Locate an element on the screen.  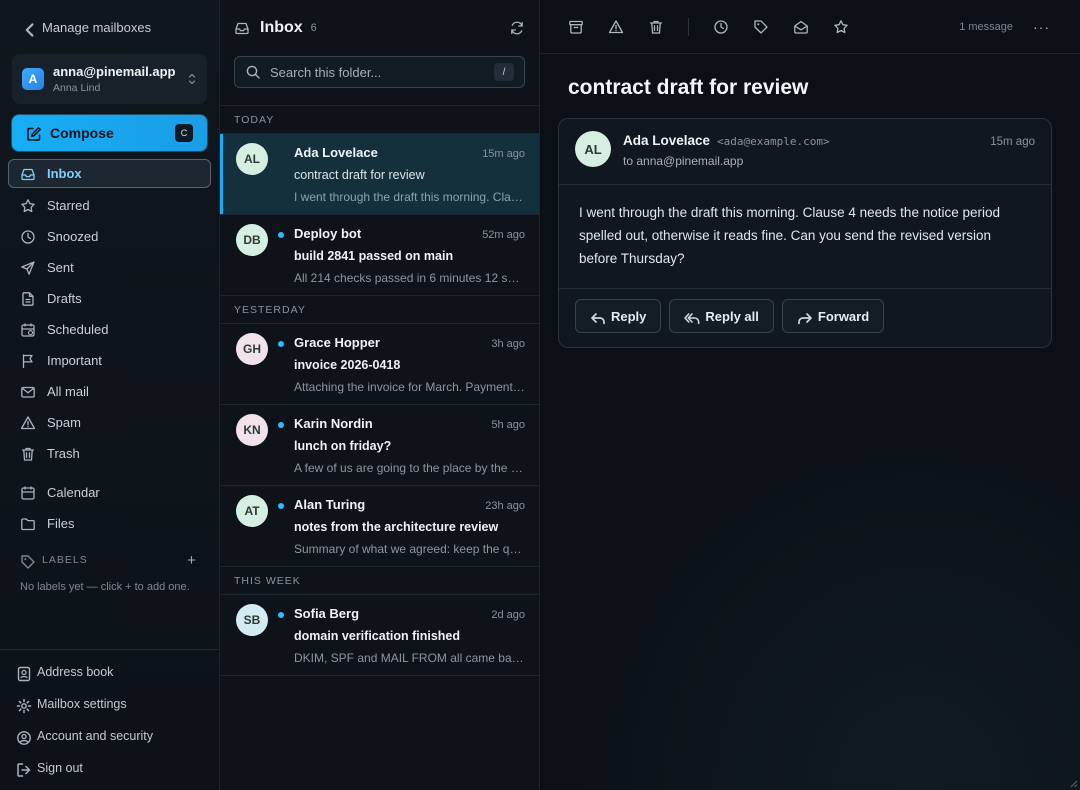
sidebar-item-starred: Starred is located at coordinates (109, 205).